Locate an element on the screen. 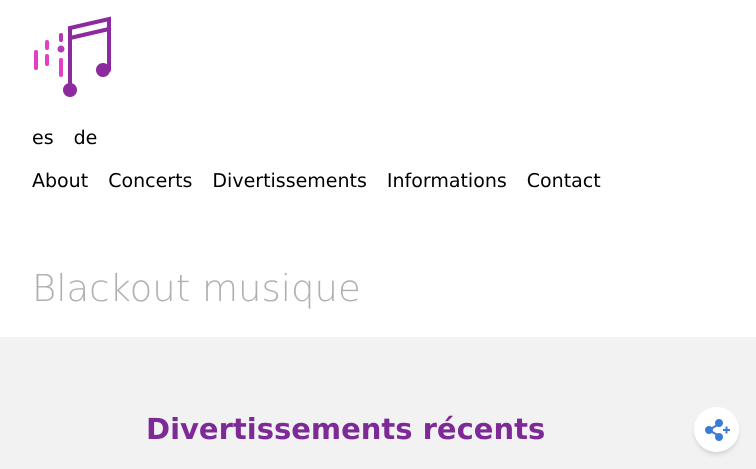 This screenshot has width=756, height=469. nav-link: Concerts is located at coordinates (150, 180).